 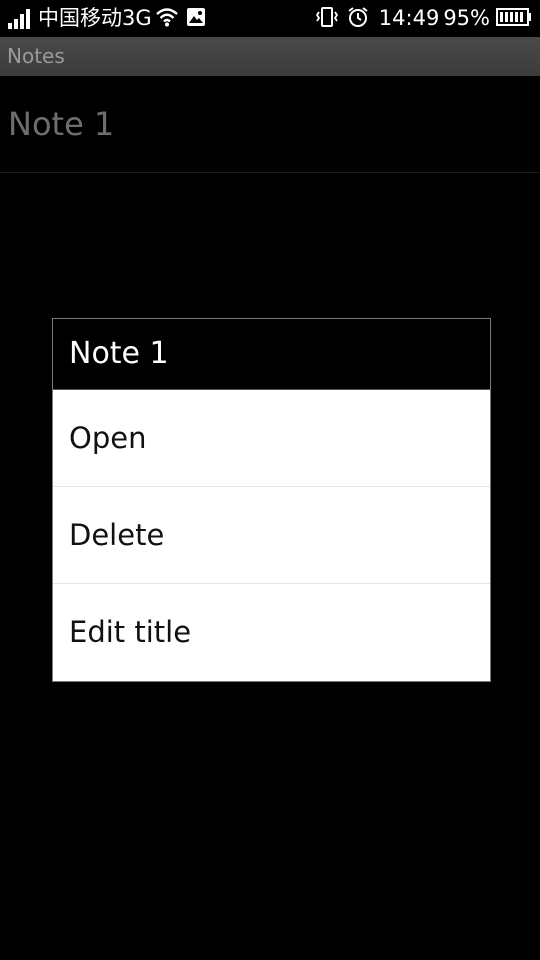 I want to click on menu-item-edit-title: Edit title, so click(x=271, y=632).